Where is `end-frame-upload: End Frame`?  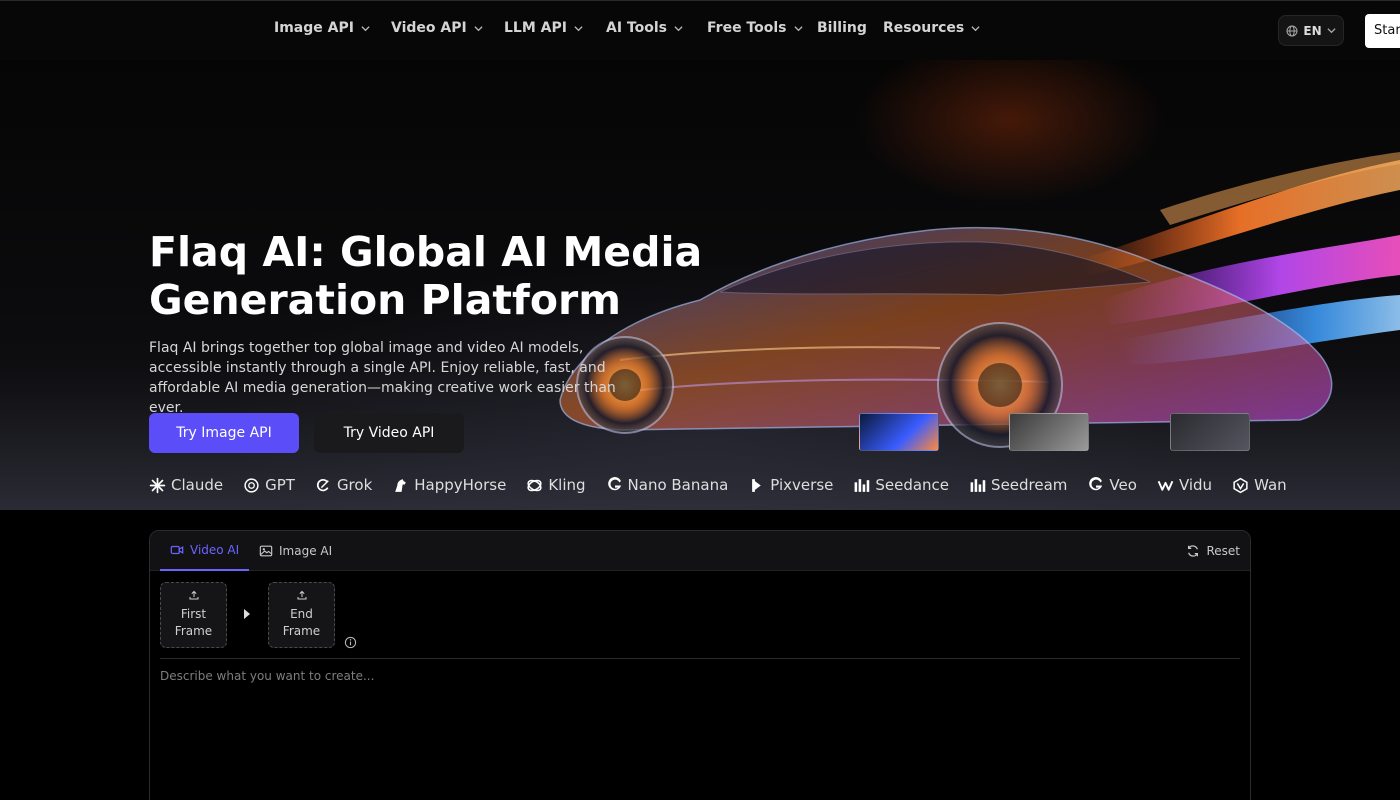 end-frame-upload: End Frame is located at coordinates (301, 615).